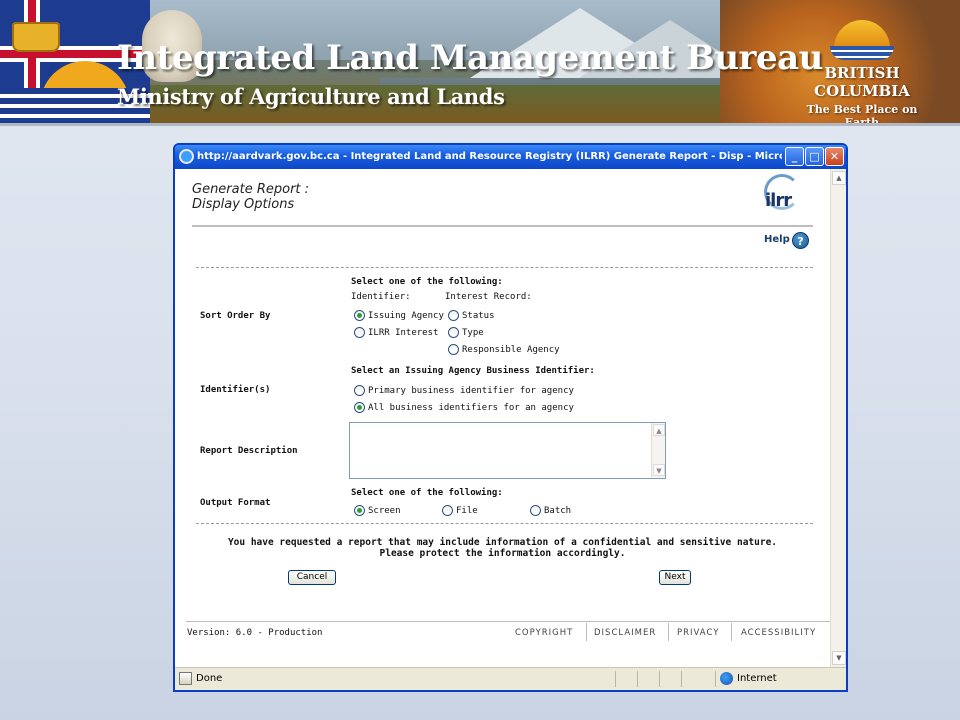 The height and width of the screenshot is (720, 960). I want to click on radio-primary-identifier, so click(359, 390).